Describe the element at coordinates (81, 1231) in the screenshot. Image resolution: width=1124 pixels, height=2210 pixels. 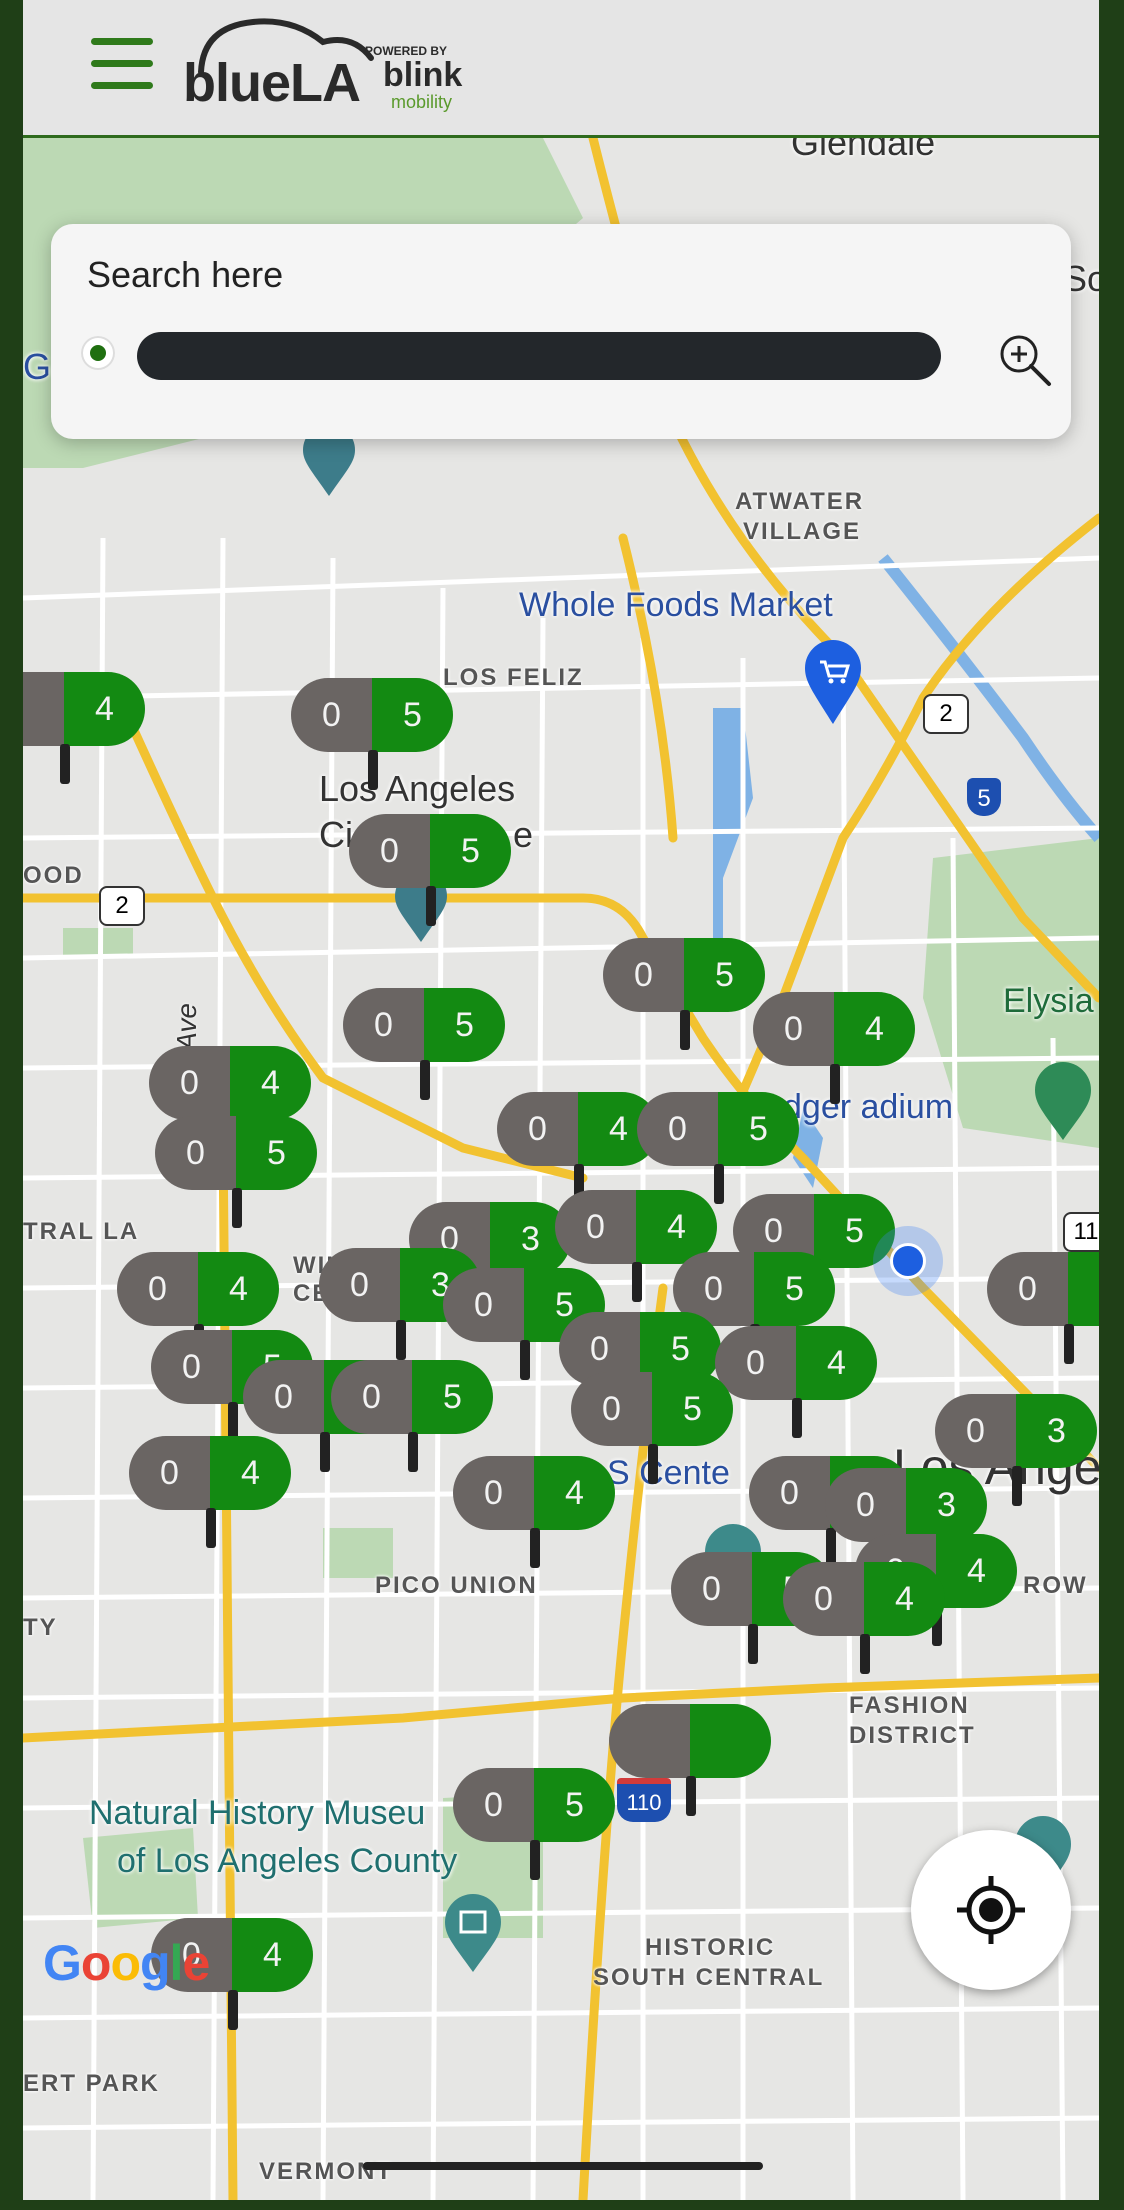
I see `label-tral-la: TRAL LA` at that location.